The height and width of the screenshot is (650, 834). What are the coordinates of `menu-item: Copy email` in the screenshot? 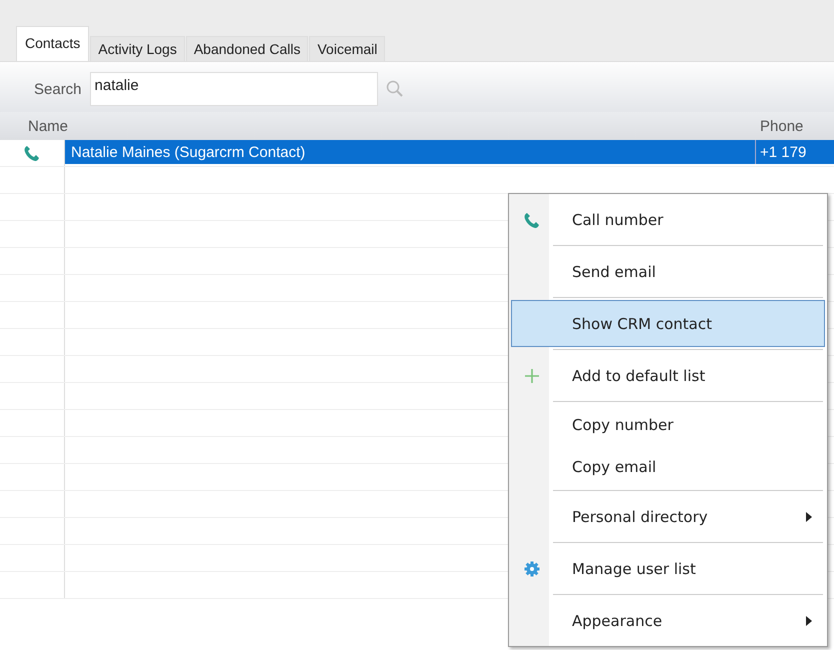 It's located at (668, 467).